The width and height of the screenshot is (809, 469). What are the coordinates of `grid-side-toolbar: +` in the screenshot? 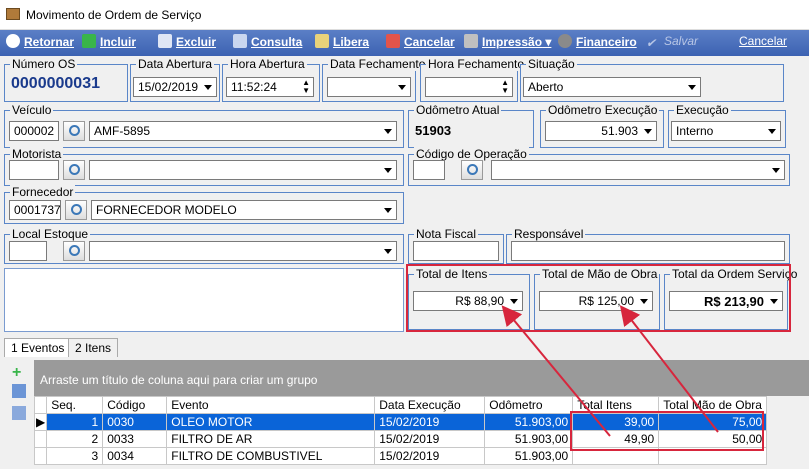 It's located at (19, 414).